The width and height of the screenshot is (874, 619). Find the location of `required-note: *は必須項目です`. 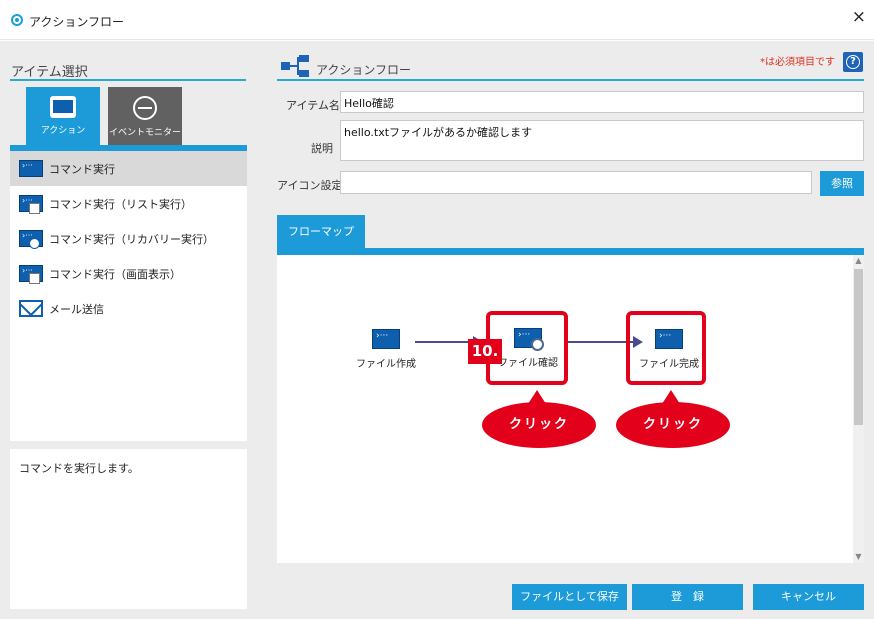

required-note: *は必須項目です is located at coordinates (797, 62).